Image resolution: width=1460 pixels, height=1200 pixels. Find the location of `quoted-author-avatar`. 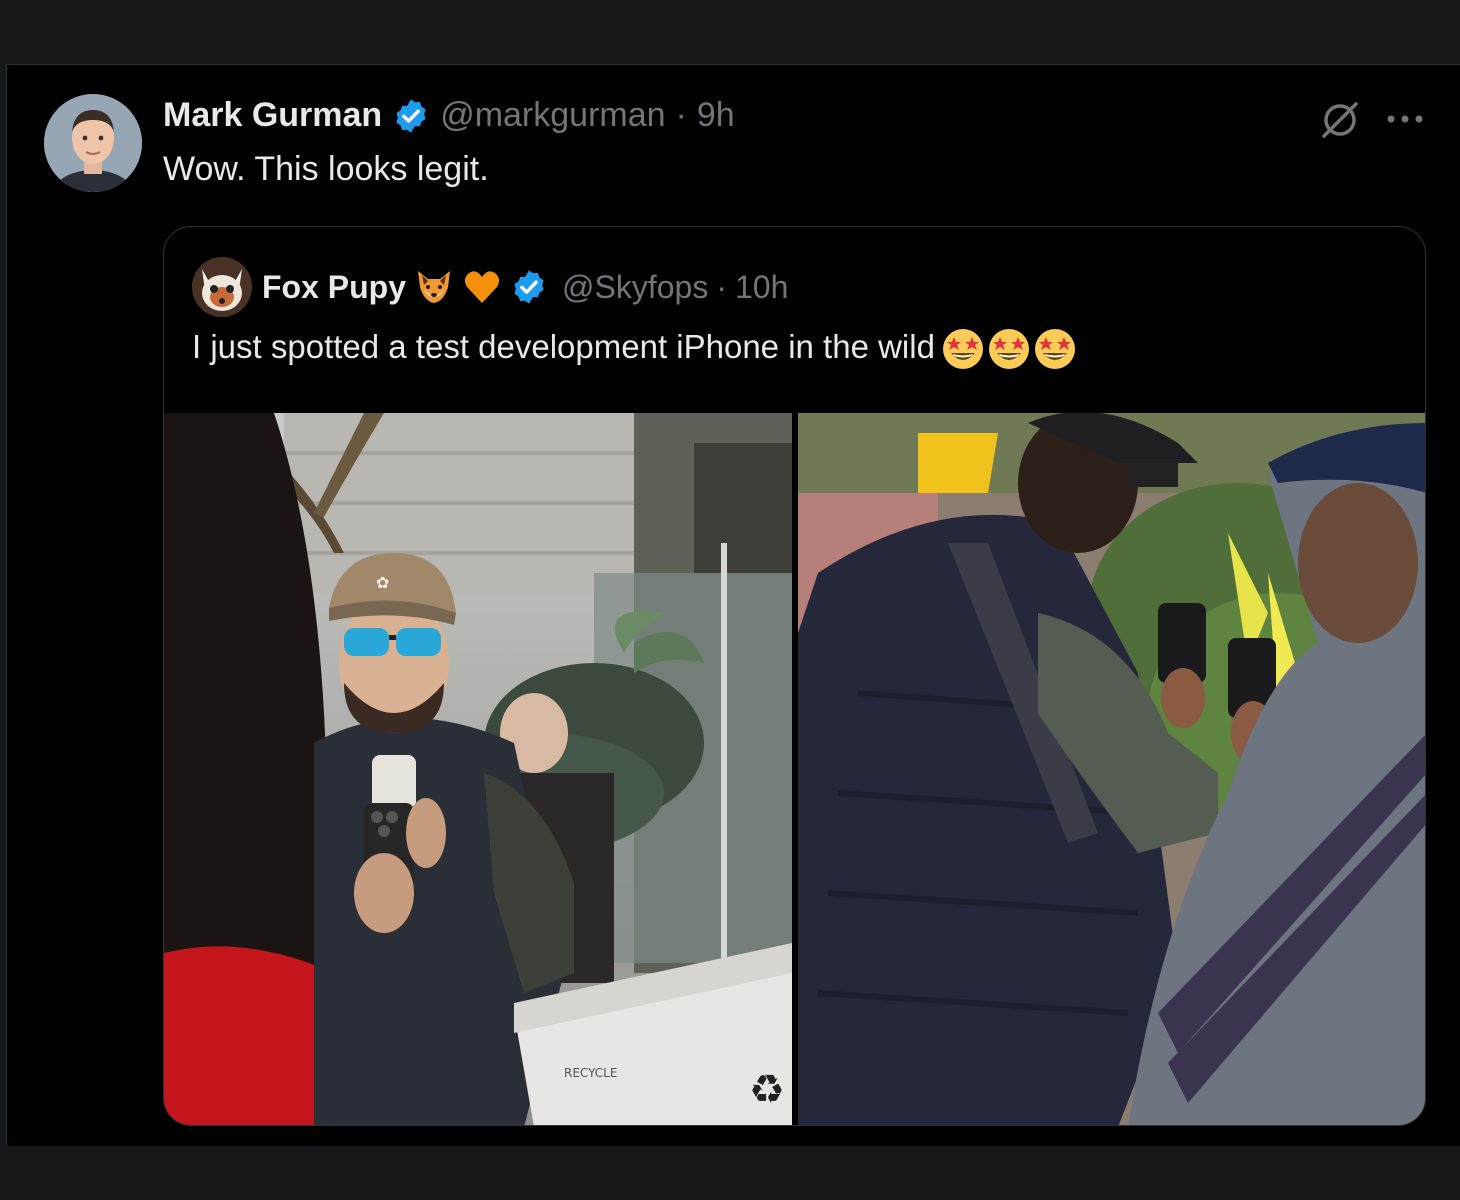

quoted-author-avatar is located at coordinates (222, 287).